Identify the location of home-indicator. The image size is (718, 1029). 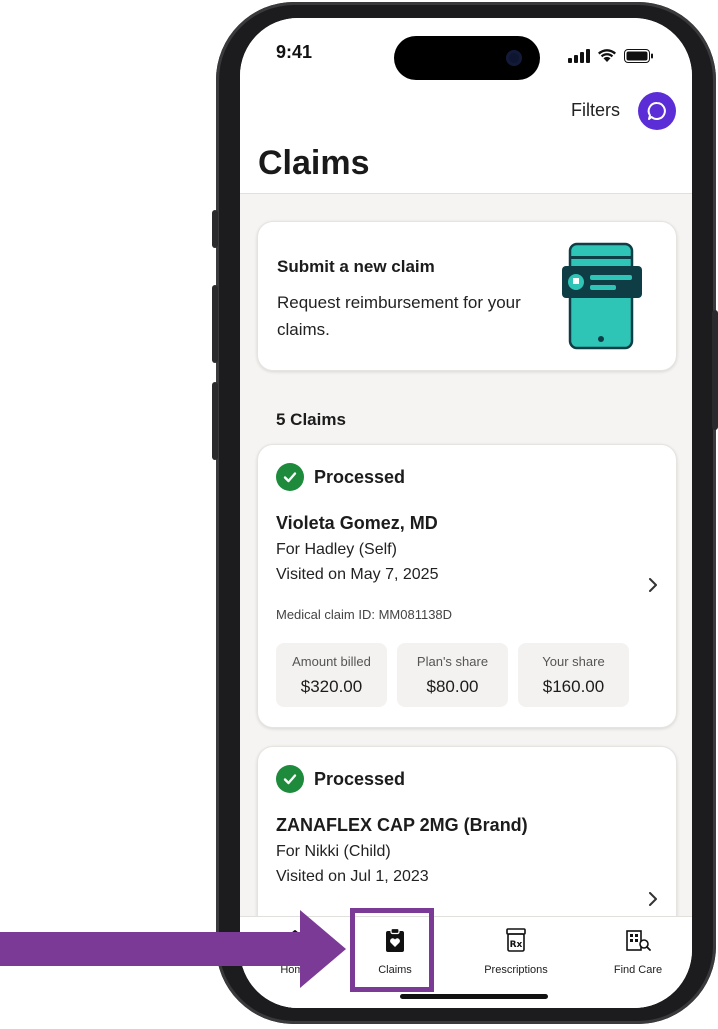
(474, 996).